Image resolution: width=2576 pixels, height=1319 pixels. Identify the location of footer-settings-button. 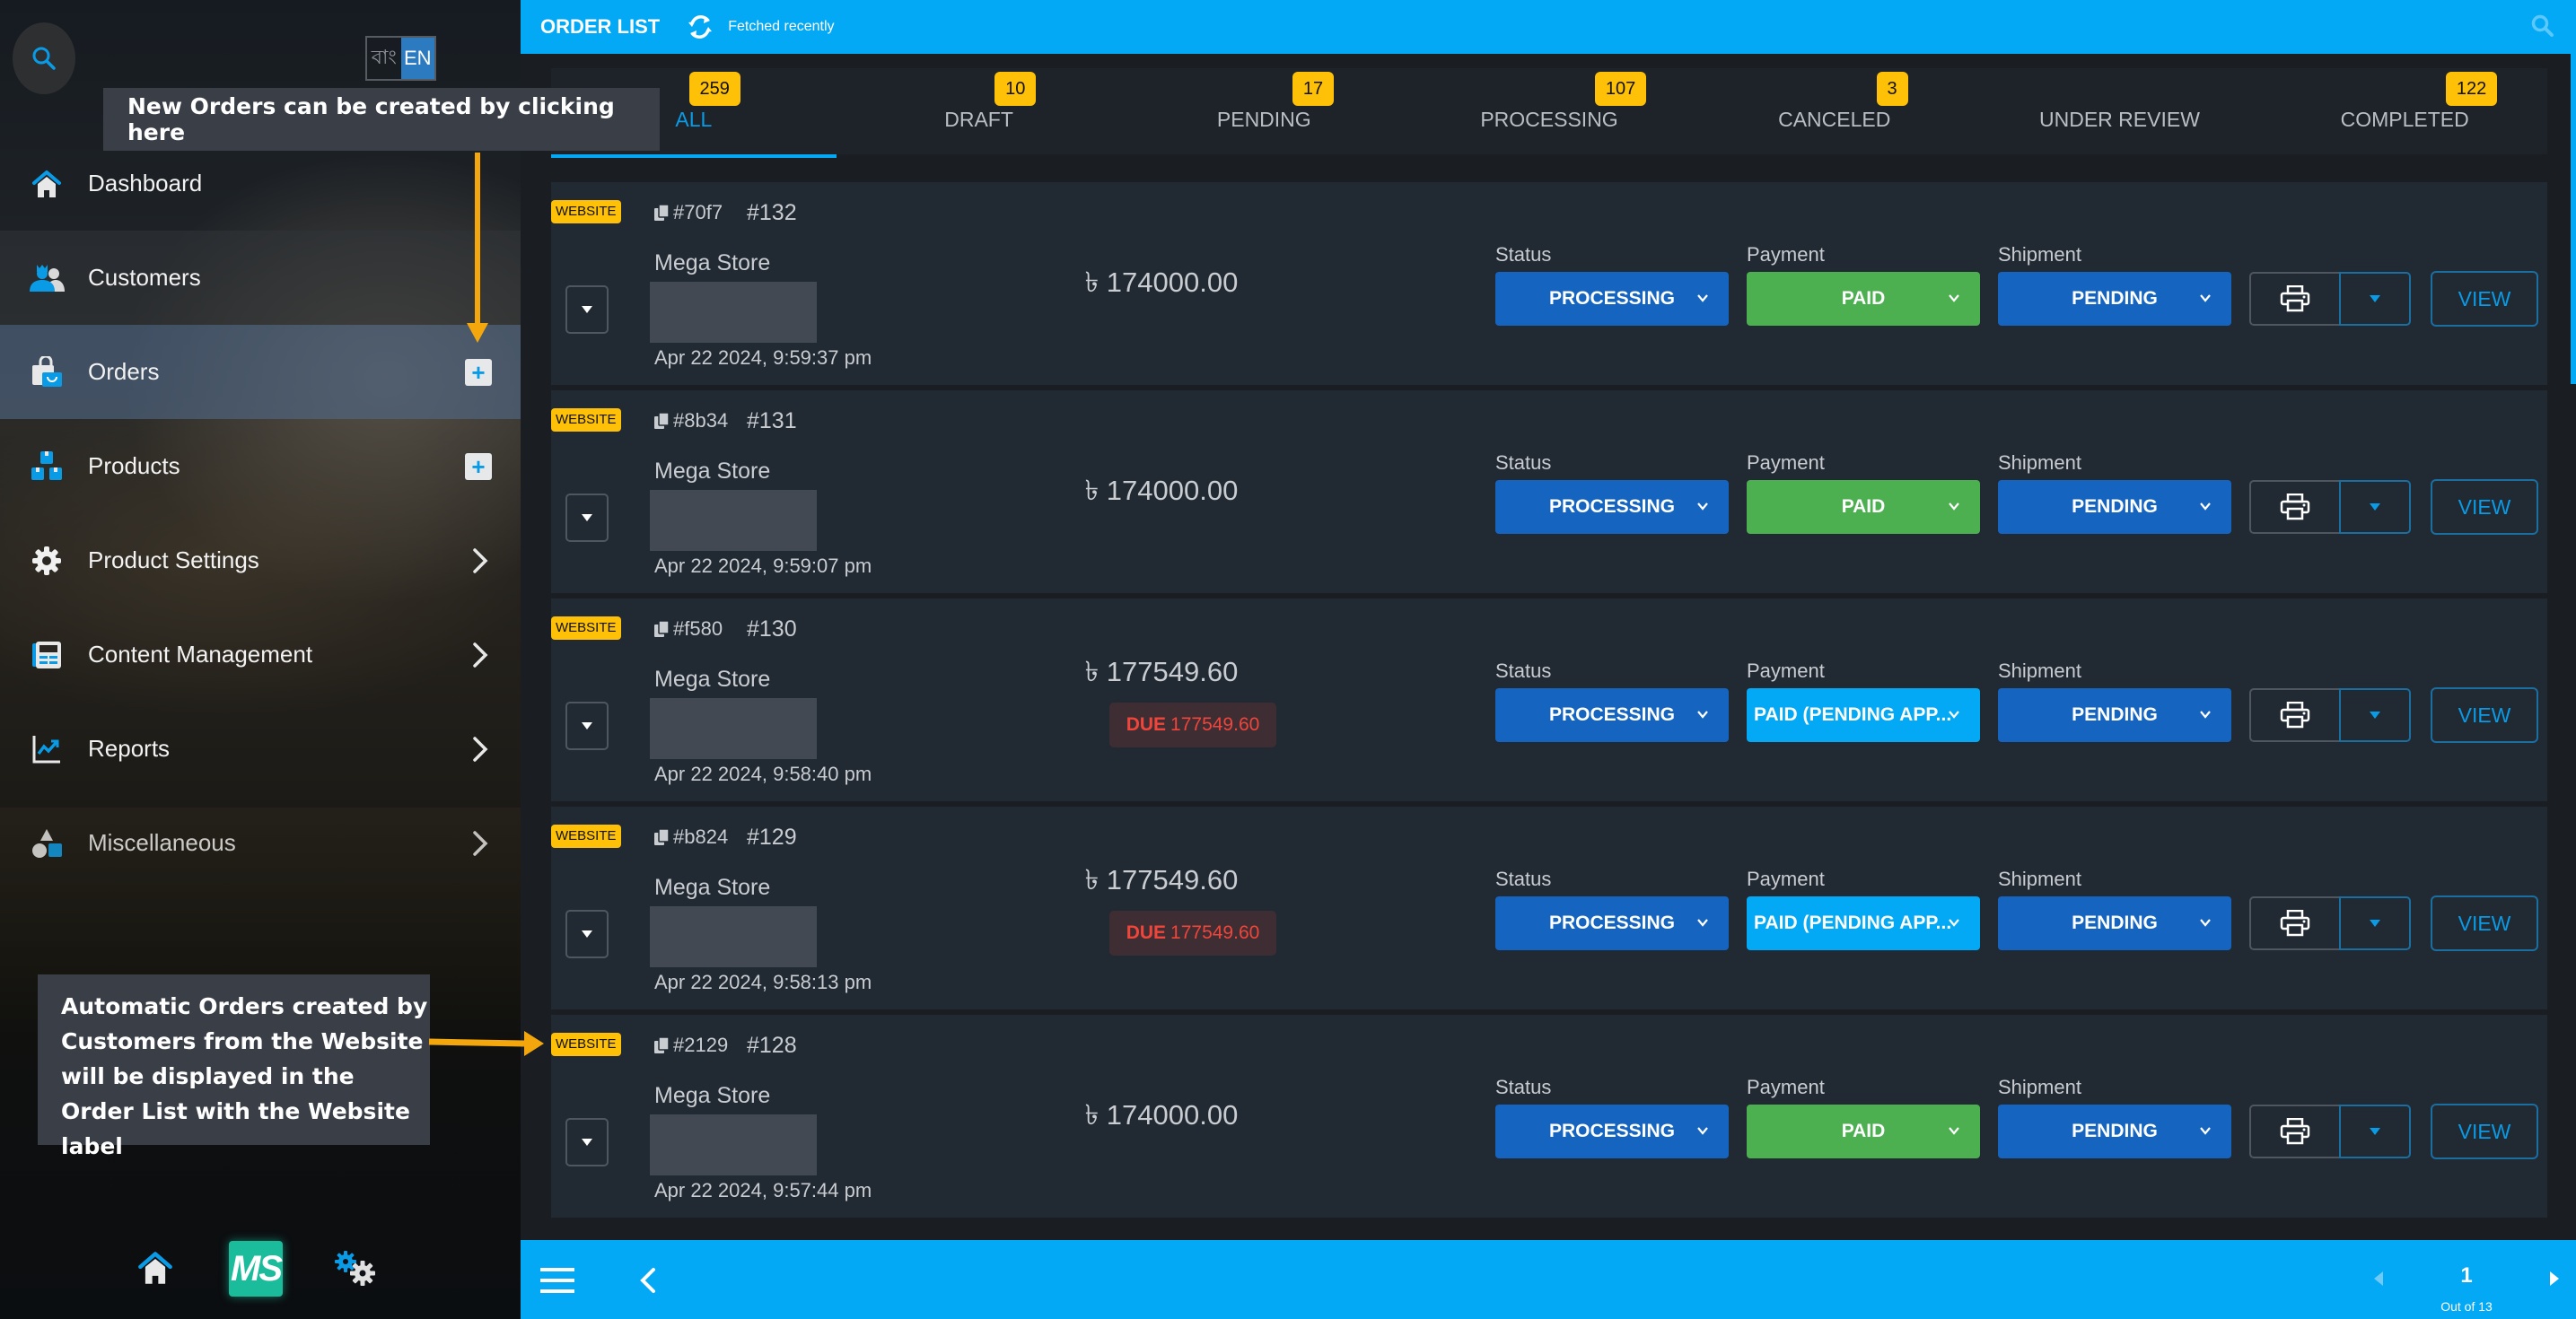
(354, 1268).